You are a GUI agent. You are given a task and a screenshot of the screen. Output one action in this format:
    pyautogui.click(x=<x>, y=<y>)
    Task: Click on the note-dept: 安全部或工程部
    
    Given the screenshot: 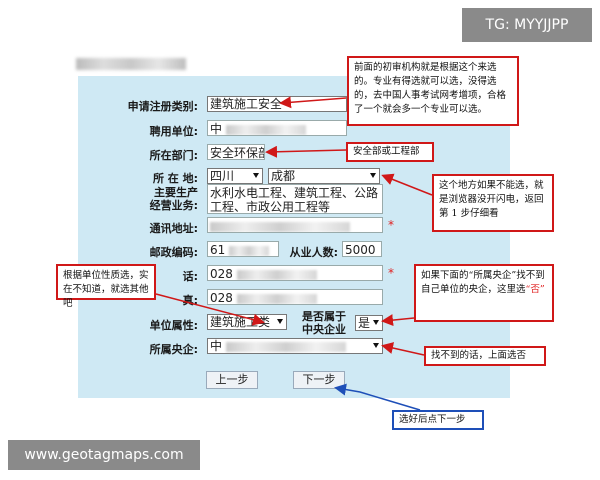 What is the action you would take?
    pyautogui.click(x=390, y=152)
    